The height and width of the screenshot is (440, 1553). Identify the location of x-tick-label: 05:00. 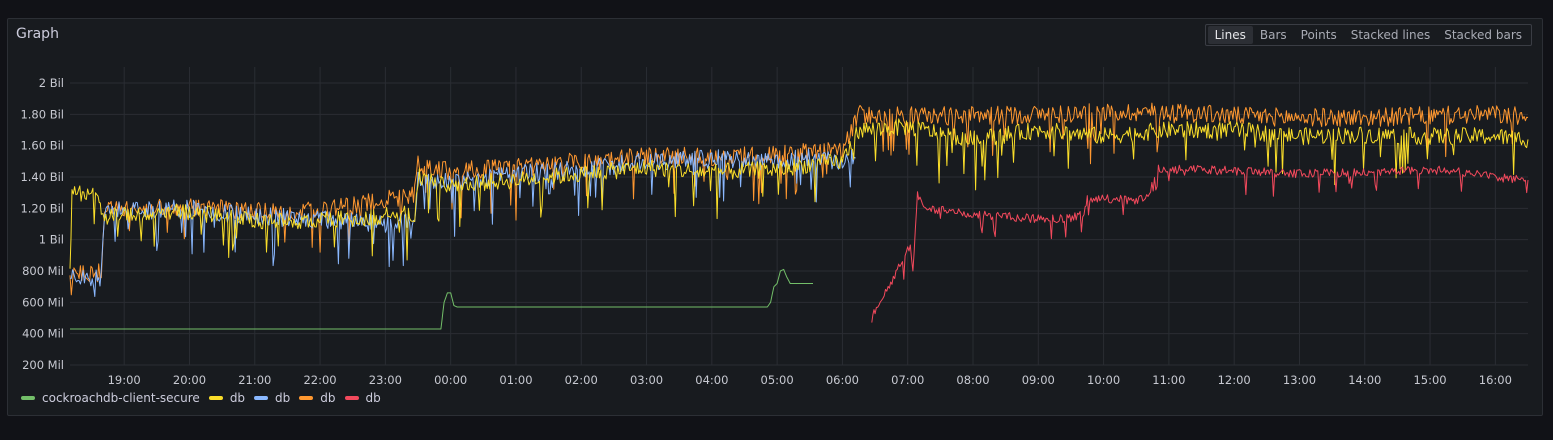
(777, 380).